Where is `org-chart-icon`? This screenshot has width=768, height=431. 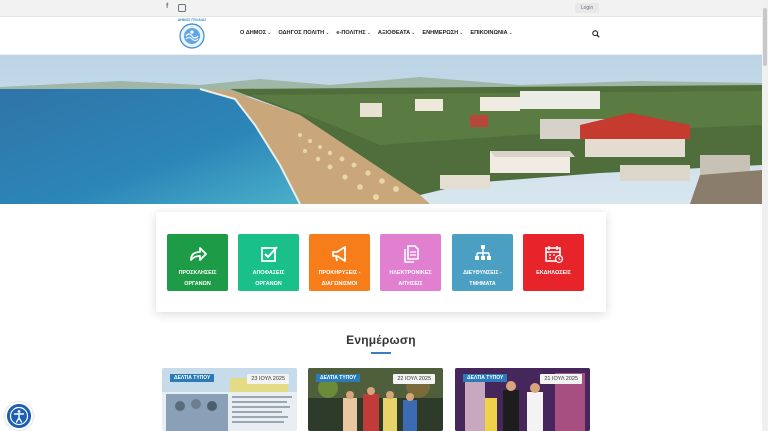 org-chart-icon is located at coordinates (482, 252).